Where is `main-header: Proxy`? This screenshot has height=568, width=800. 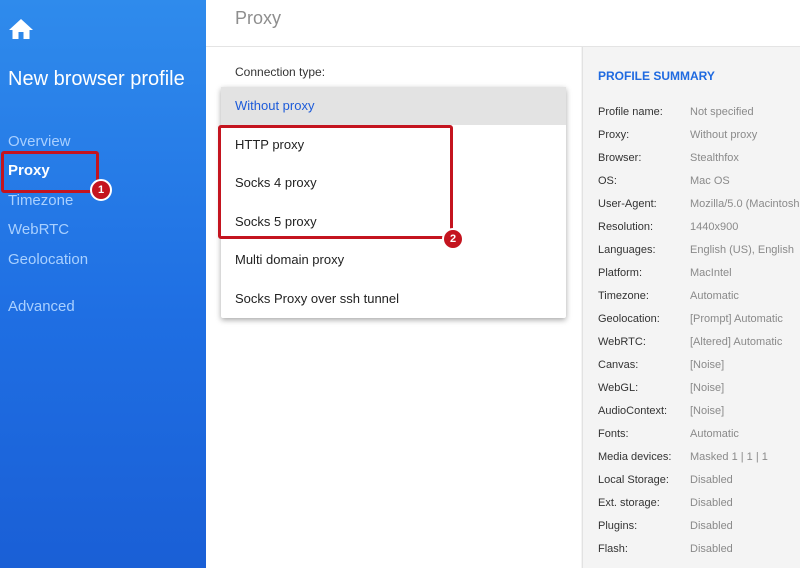
main-header: Proxy is located at coordinates (503, 23).